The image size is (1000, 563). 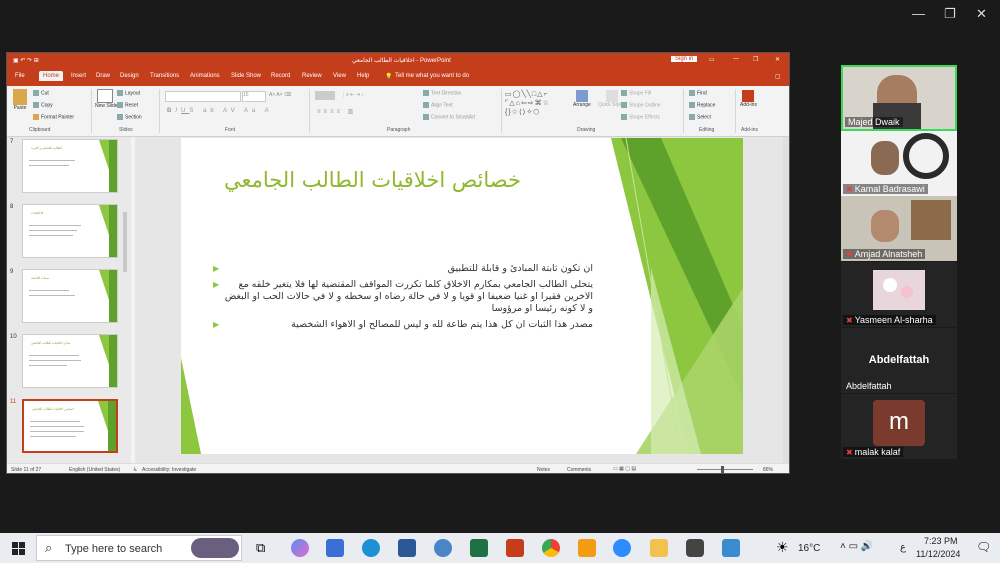 I want to click on bullets-button, so click(x=325, y=95).